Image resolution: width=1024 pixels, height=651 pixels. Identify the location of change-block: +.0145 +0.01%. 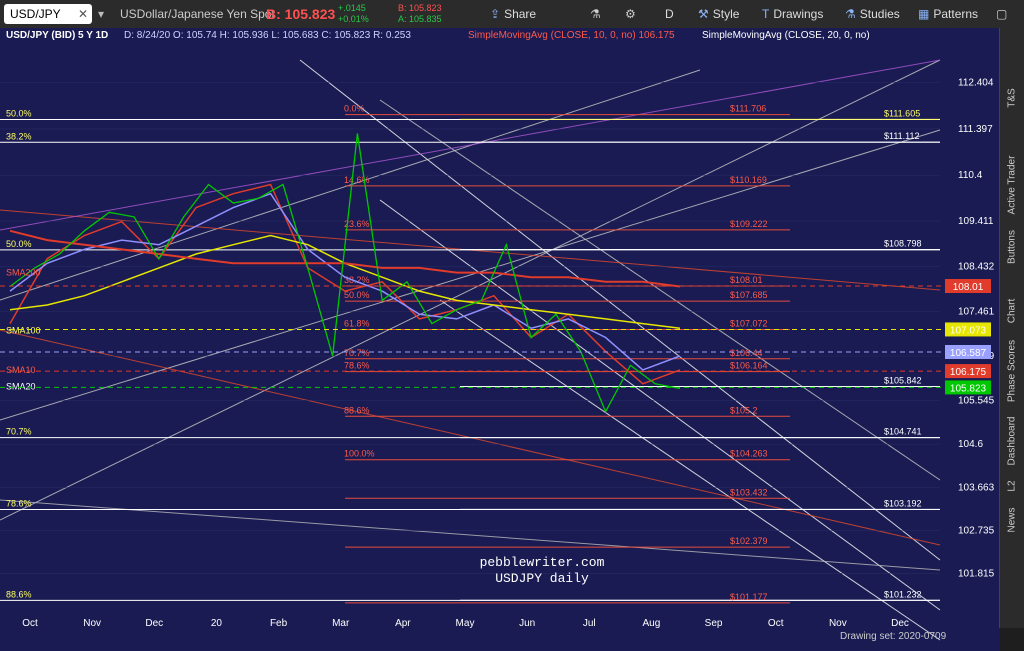
(353, 17).